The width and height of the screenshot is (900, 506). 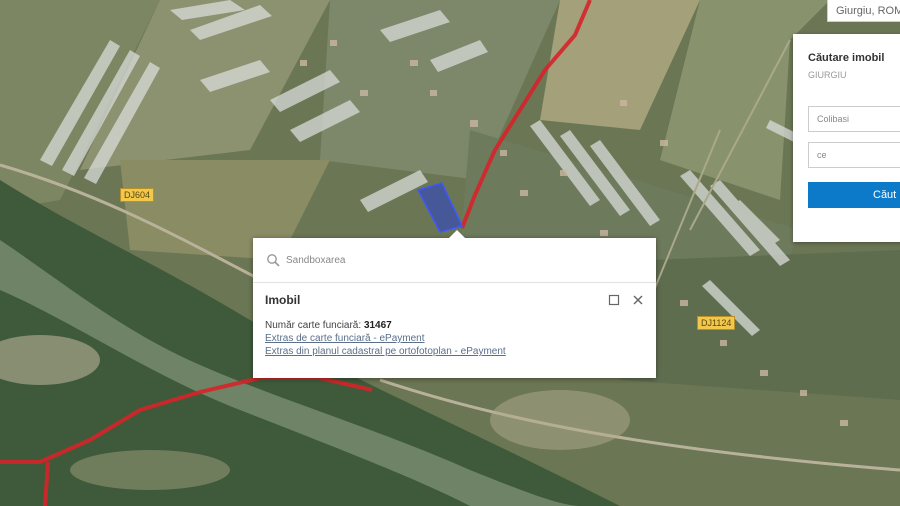 I want to click on search-panel-title: Căutare imobil, so click(x=846, y=58).